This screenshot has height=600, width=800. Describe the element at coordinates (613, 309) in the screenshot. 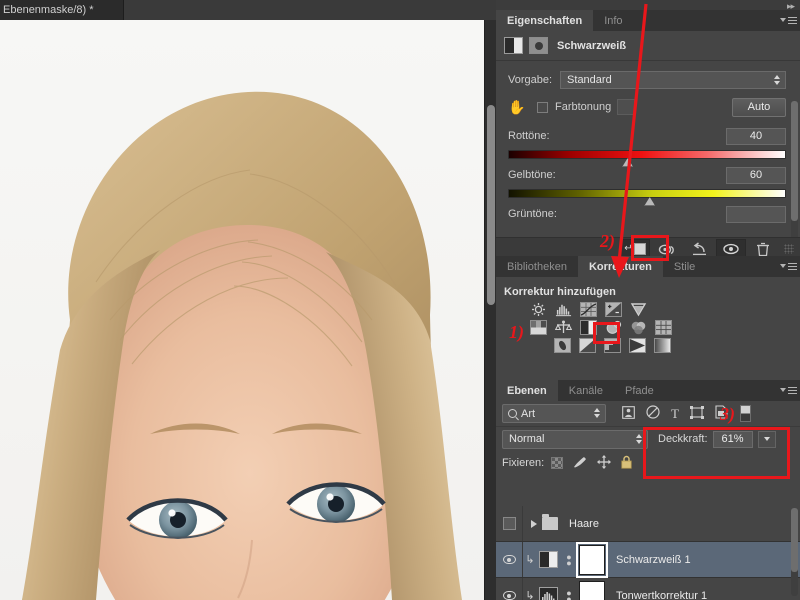

I see `exposure-icon` at that location.